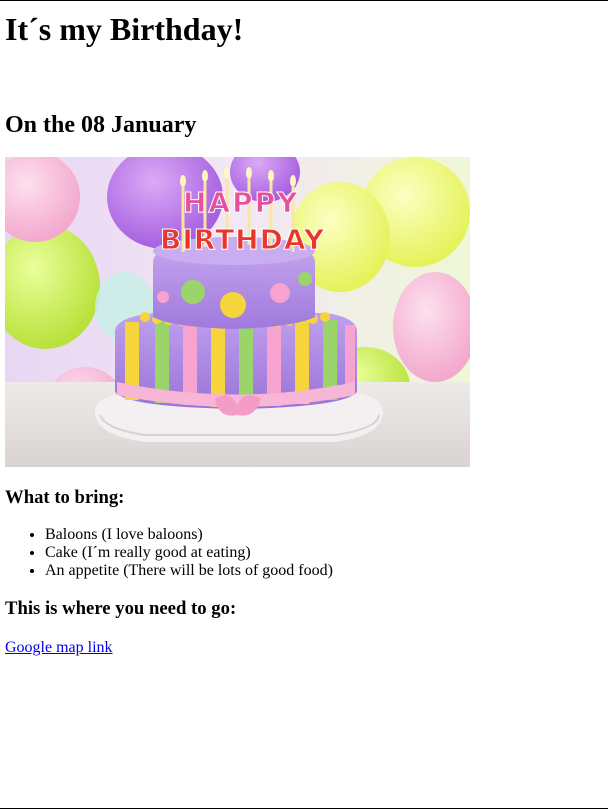 Image resolution: width=608 pixels, height=809 pixels. I want to click on svg-text: HAPPY, so click(241, 202).